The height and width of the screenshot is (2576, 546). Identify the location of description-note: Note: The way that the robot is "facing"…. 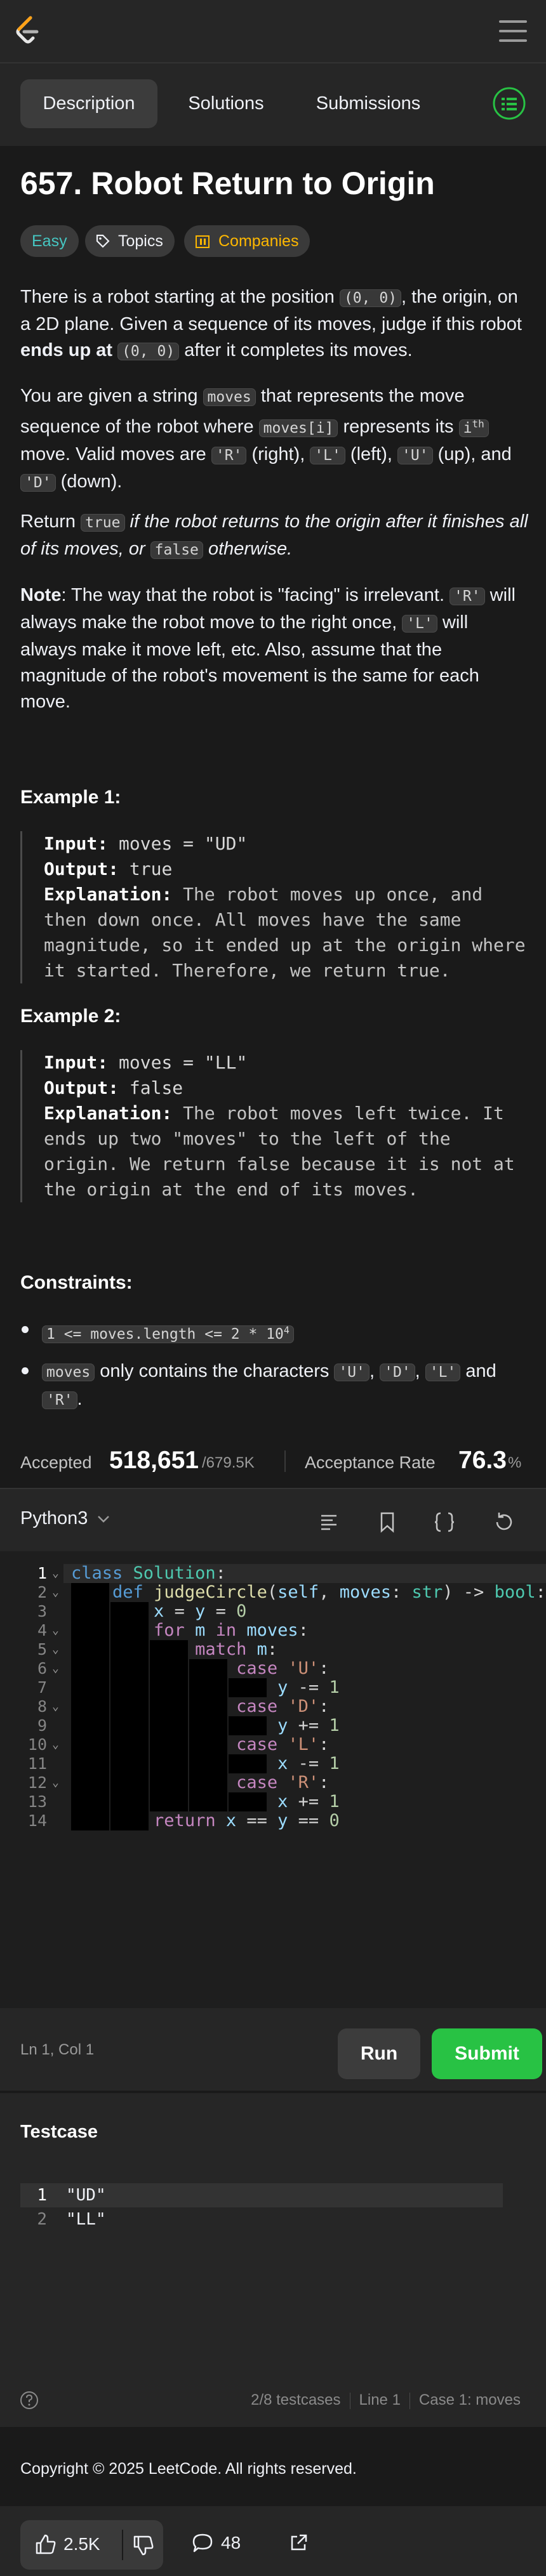
(268, 648).